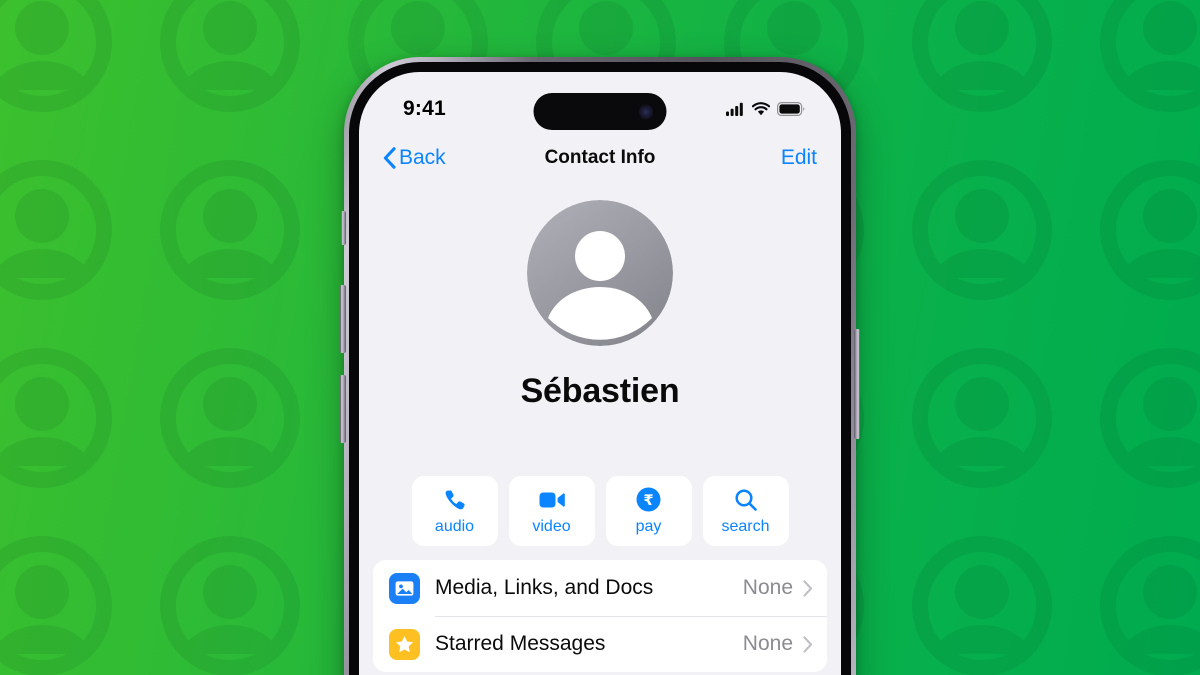 The image size is (1200, 675). Describe the element at coordinates (343, 319) in the screenshot. I see `volume-up-button` at that location.